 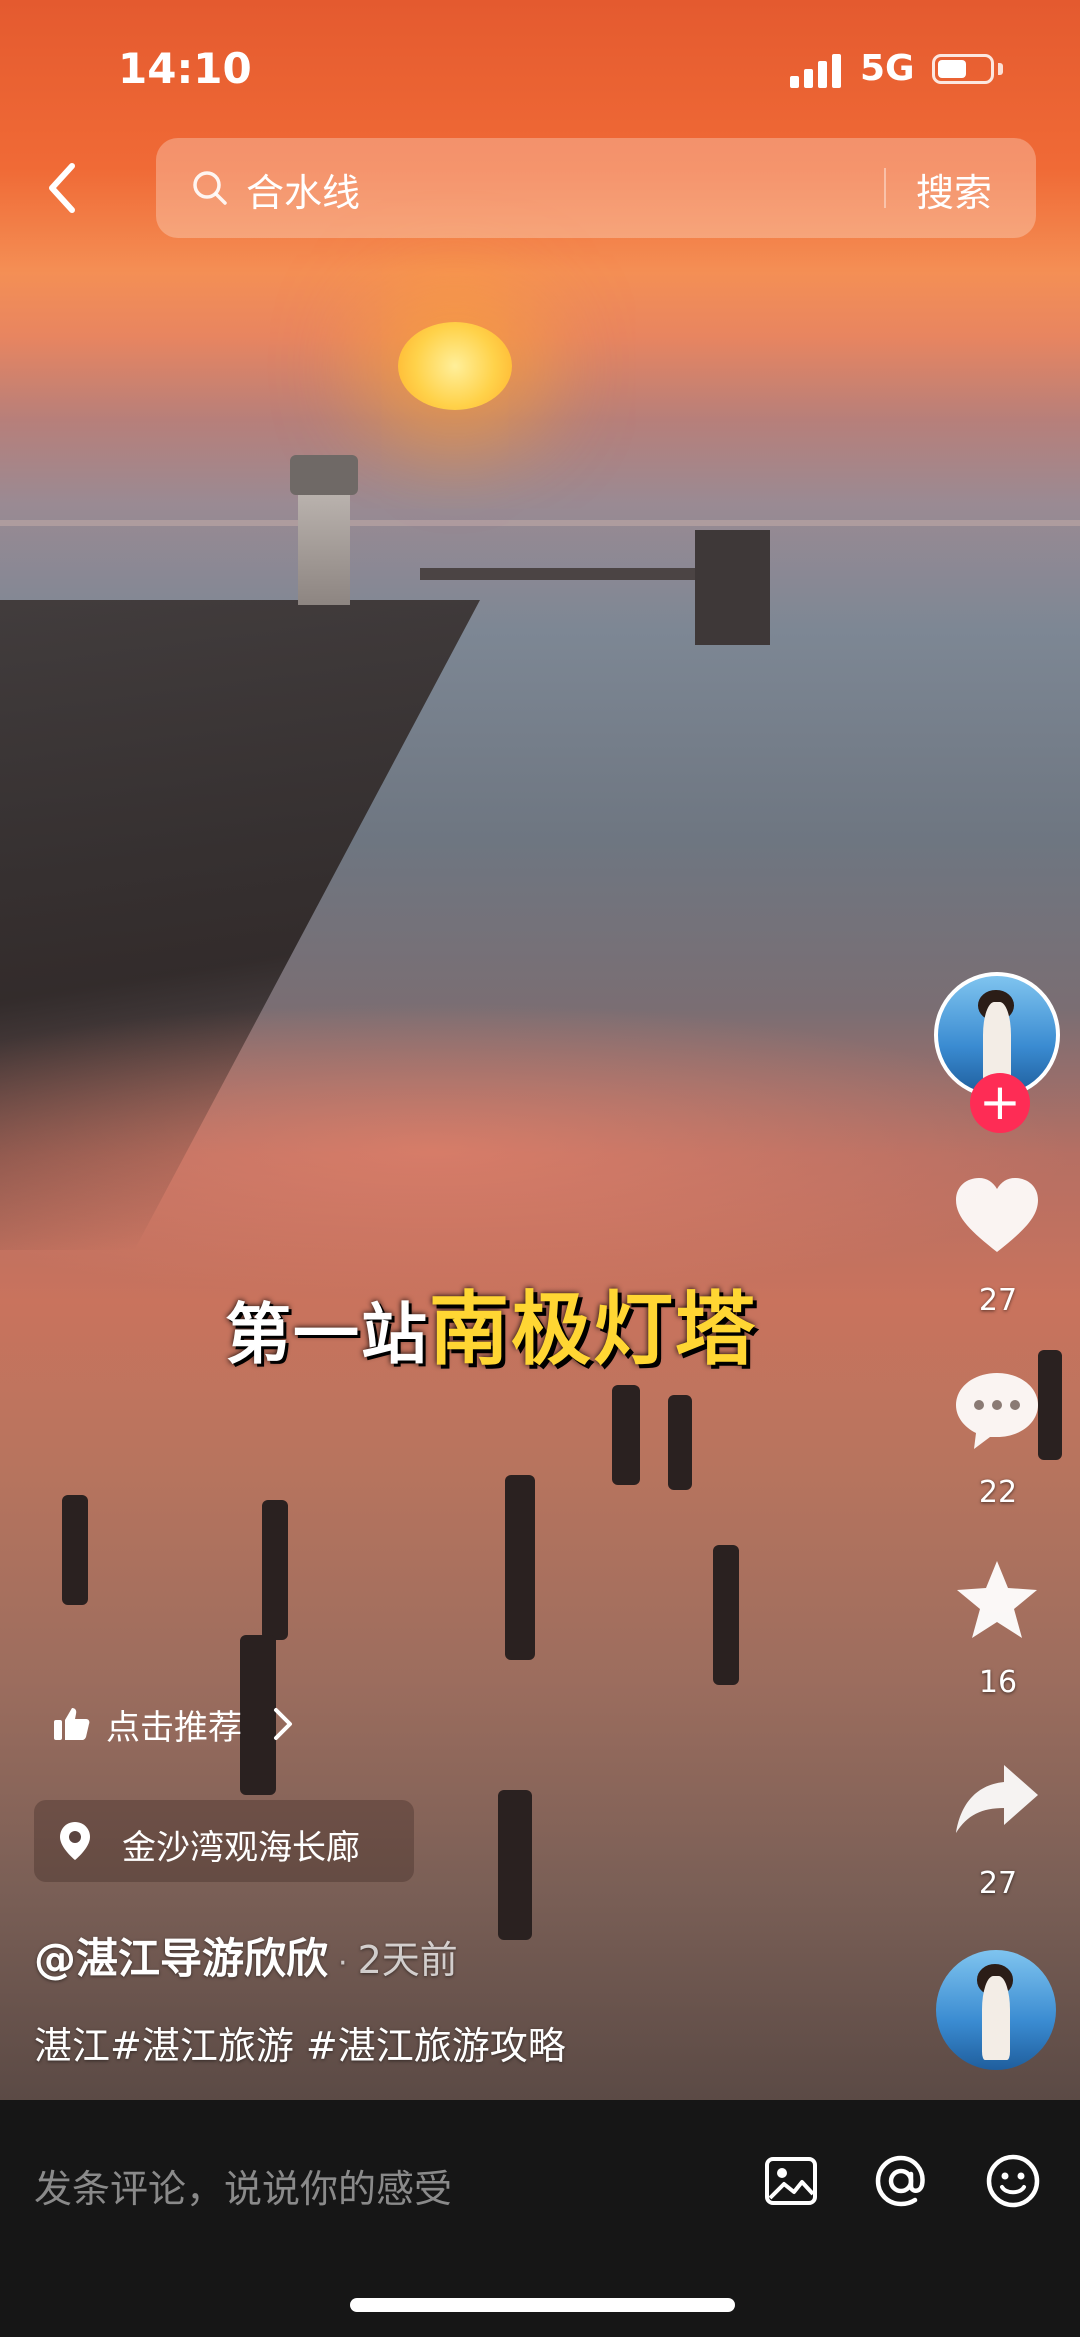 What do you see at coordinates (210, 188) in the screenshot?
I see `search-icon` at bounding box center [210, 188].